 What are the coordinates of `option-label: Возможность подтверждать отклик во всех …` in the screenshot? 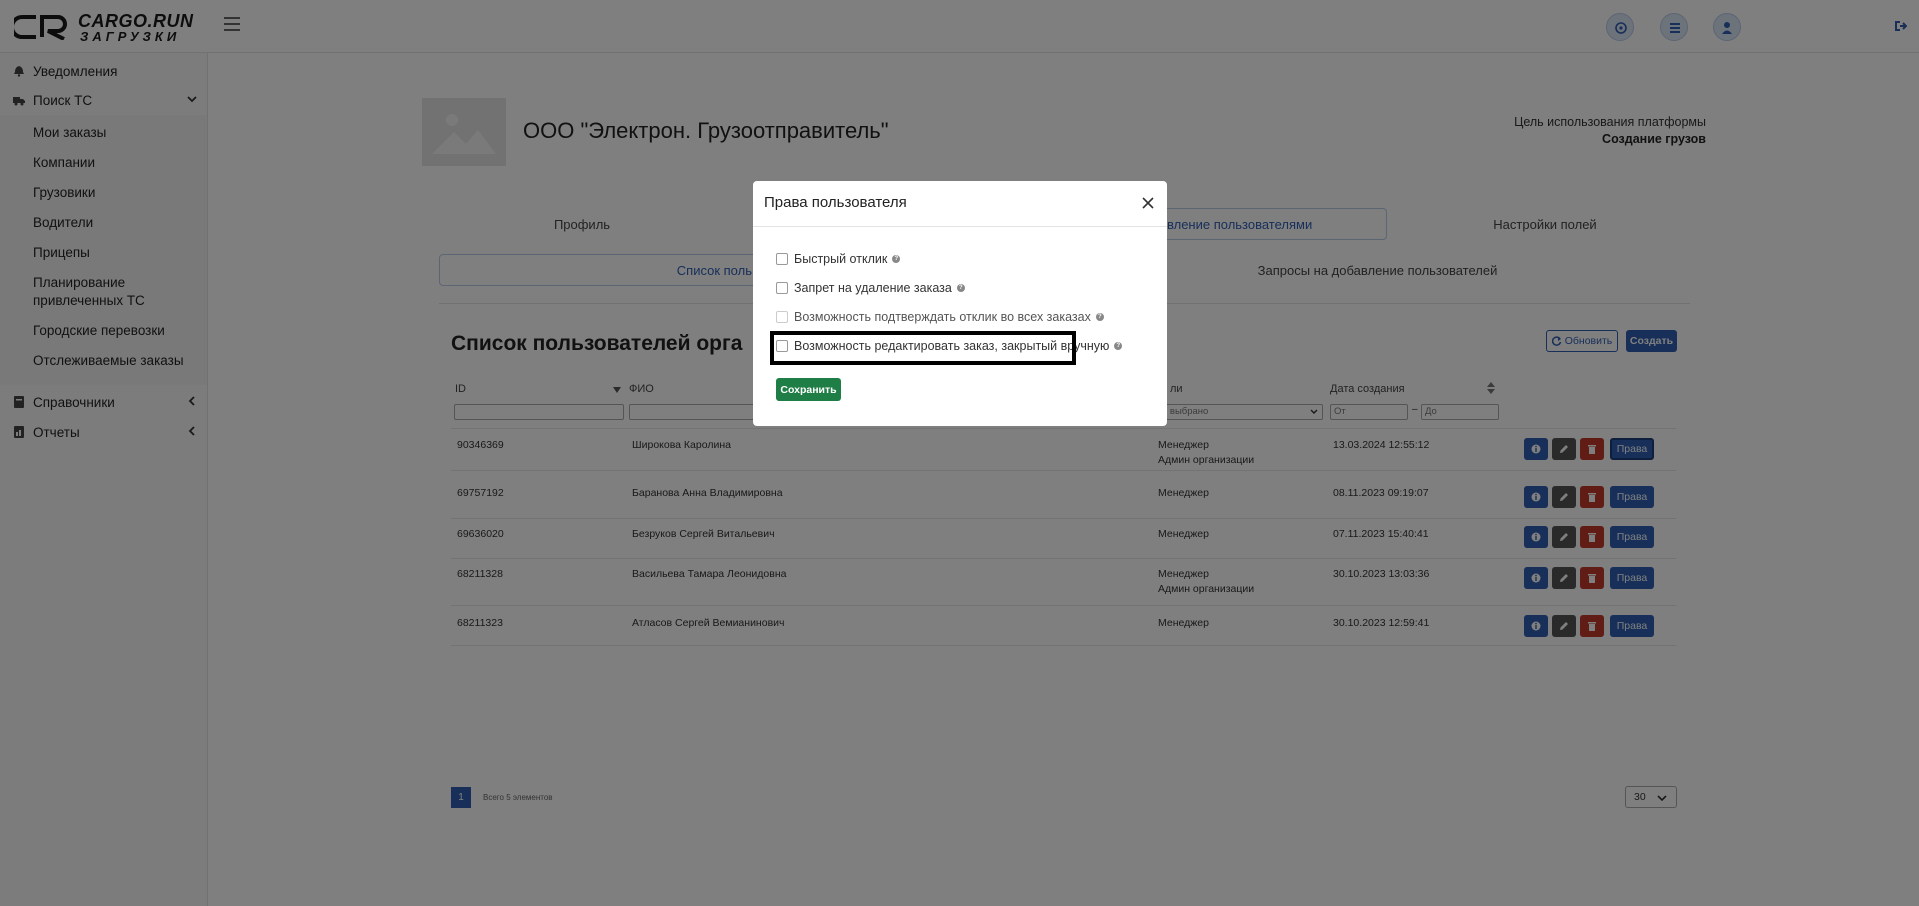 It's located at (942, 317).